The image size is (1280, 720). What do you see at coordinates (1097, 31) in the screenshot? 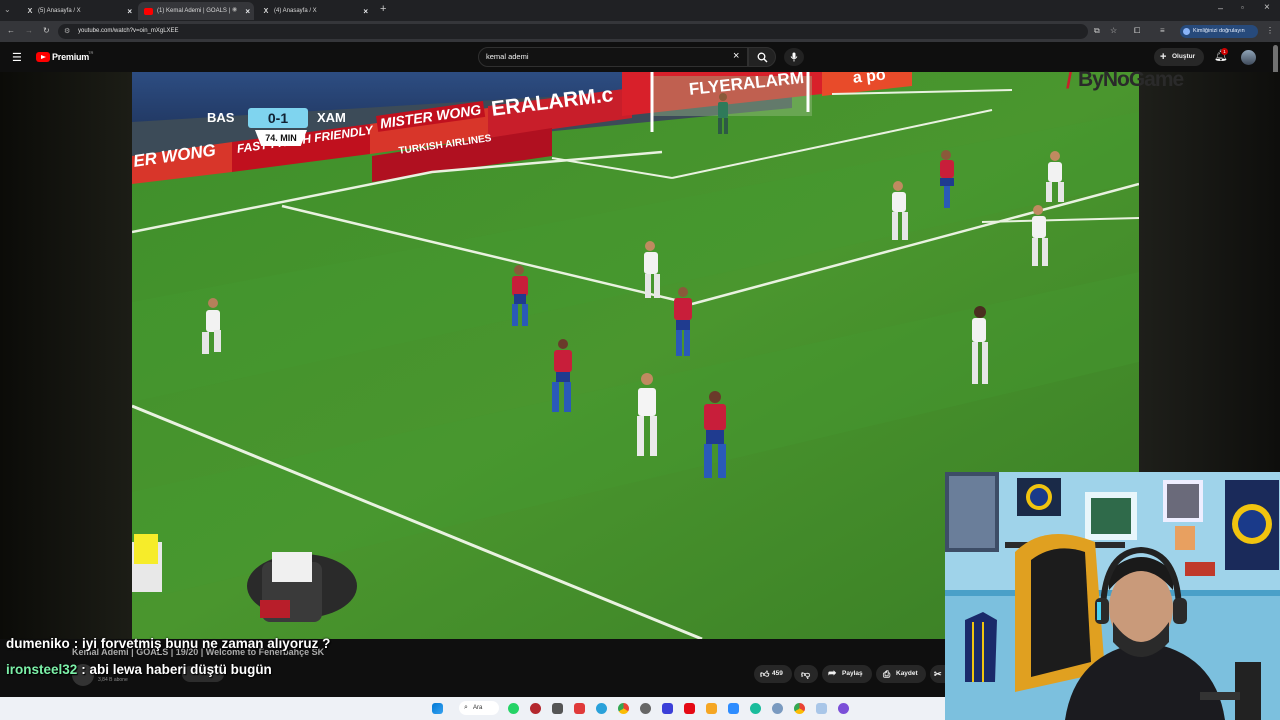
I see `install-app-icon: ⧉` at bounding box center [1097, 31].